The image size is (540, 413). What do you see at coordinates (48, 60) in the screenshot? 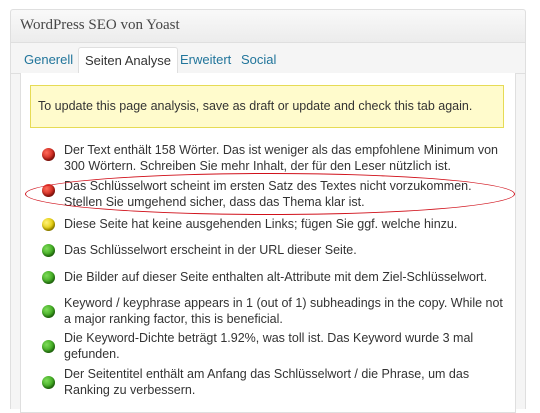
I see `tab-generell: Generell` at bounding box center [48, 60].